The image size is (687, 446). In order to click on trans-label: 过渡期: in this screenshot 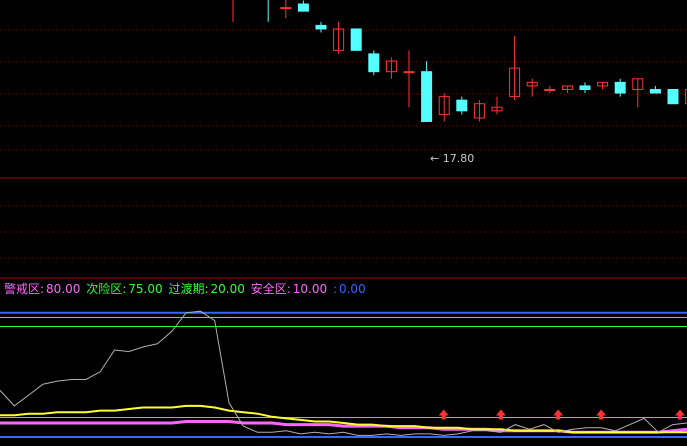, I will do `click(188, 289)`.